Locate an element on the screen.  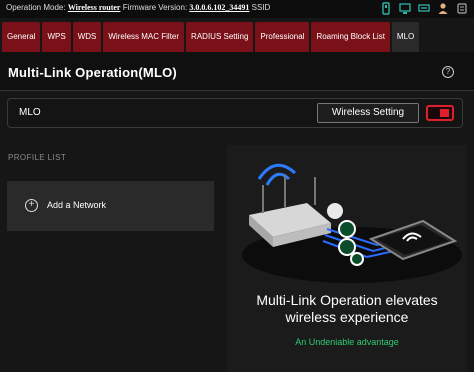
internet-status-icon is located at coordinates (424, 8).